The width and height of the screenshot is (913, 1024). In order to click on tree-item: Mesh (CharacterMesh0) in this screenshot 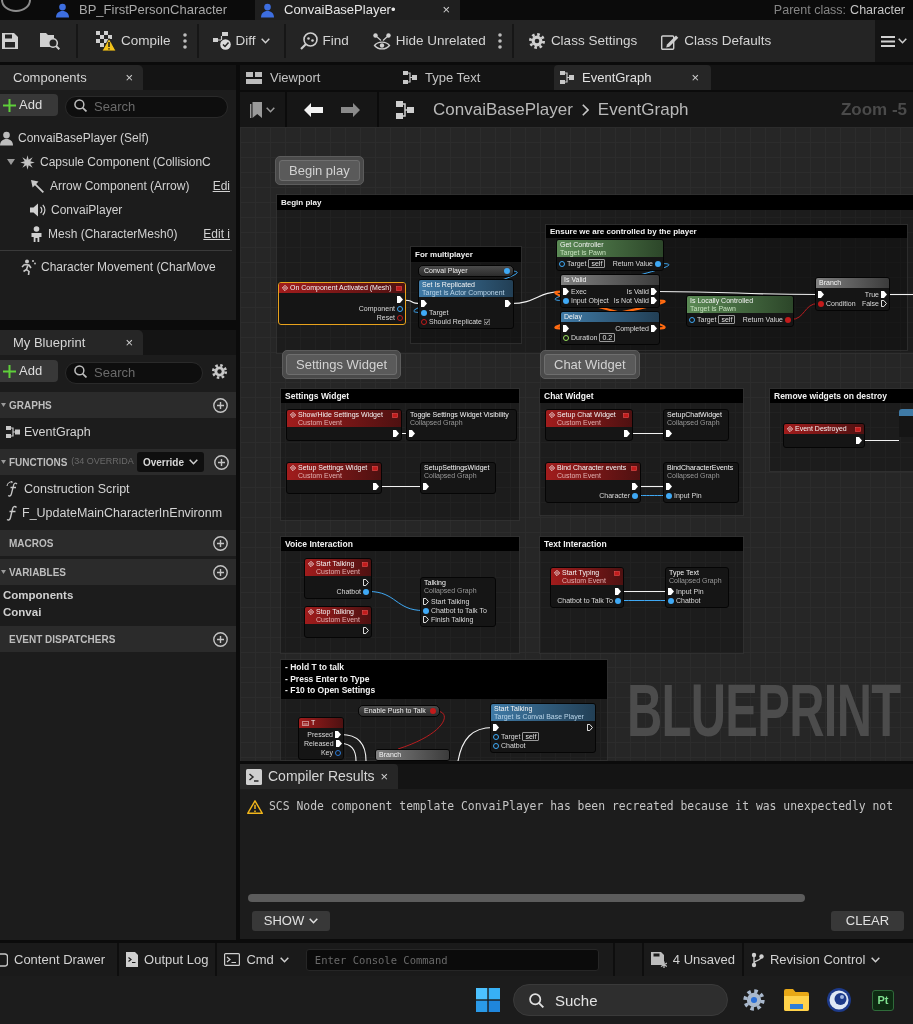, I will do `click(113, 234)`.